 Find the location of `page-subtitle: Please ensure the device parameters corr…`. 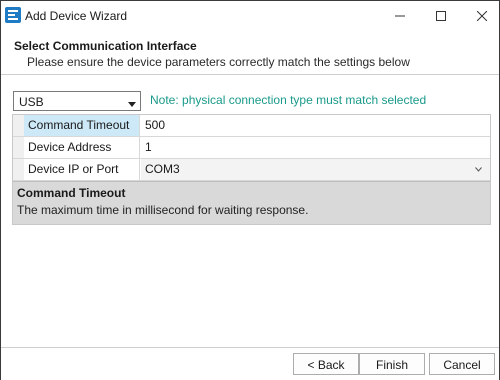

page-subtitle: Please ensure the device parameters corr… is located at coordinates (218, 62).